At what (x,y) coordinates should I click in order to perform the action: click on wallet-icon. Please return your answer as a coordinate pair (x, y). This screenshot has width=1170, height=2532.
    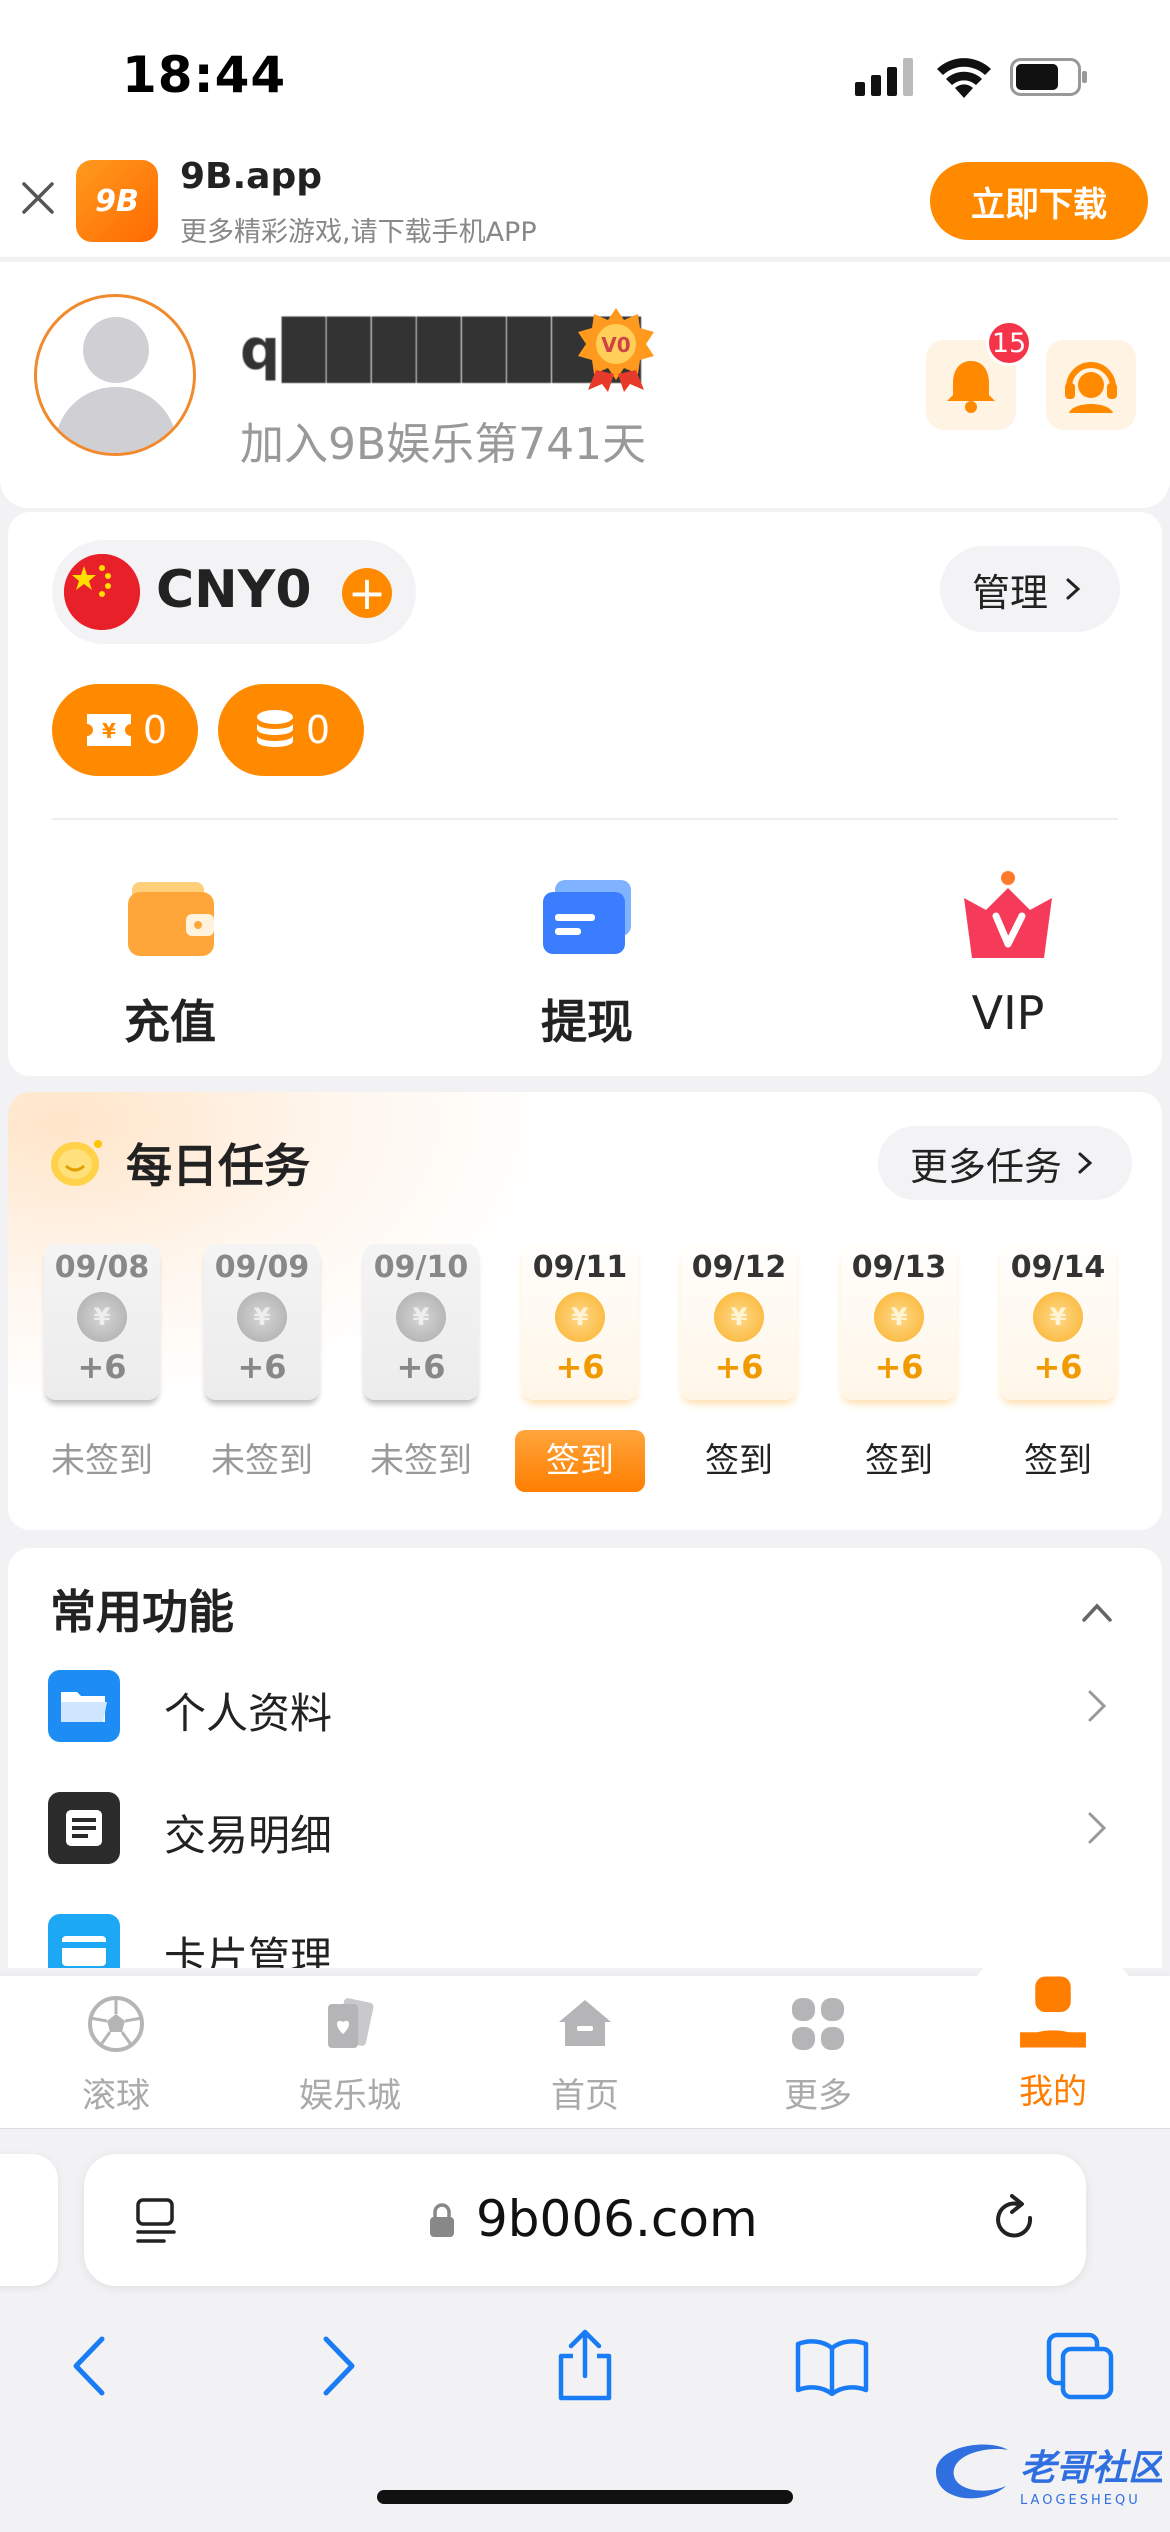
    Looking at the image, I should click on (171, 919).